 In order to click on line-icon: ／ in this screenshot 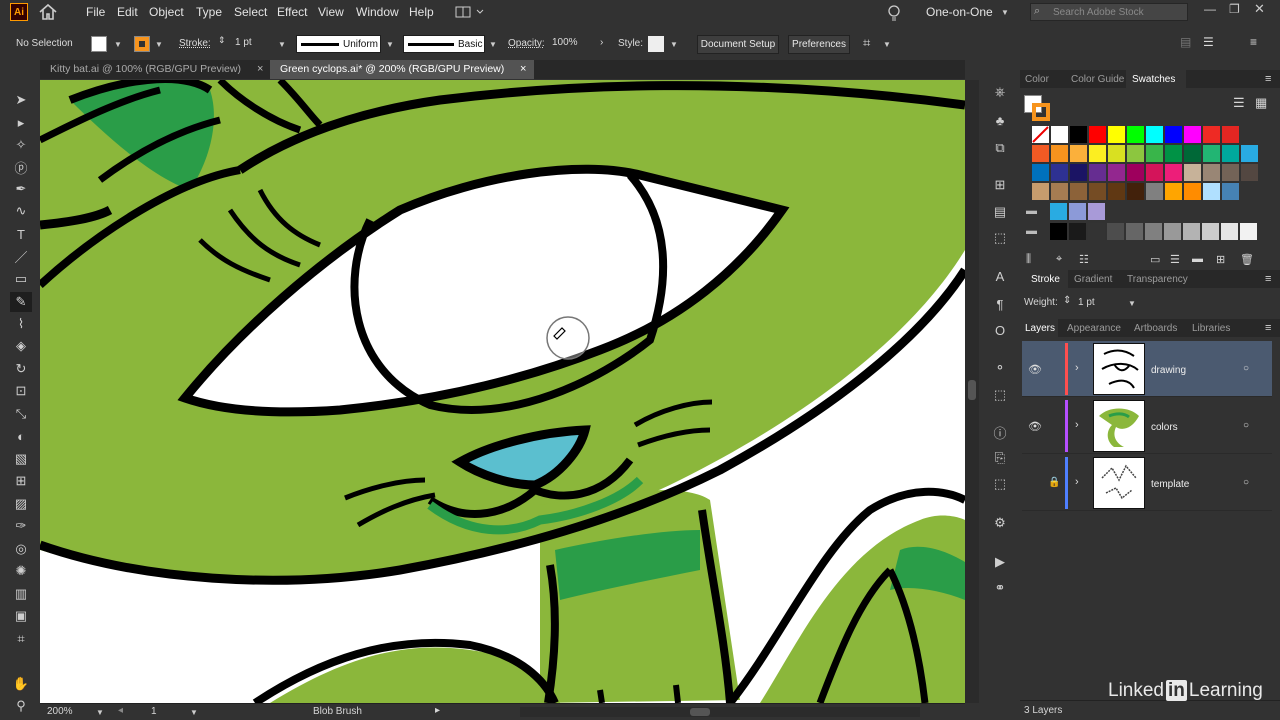, I will do `click(21, 256)`.